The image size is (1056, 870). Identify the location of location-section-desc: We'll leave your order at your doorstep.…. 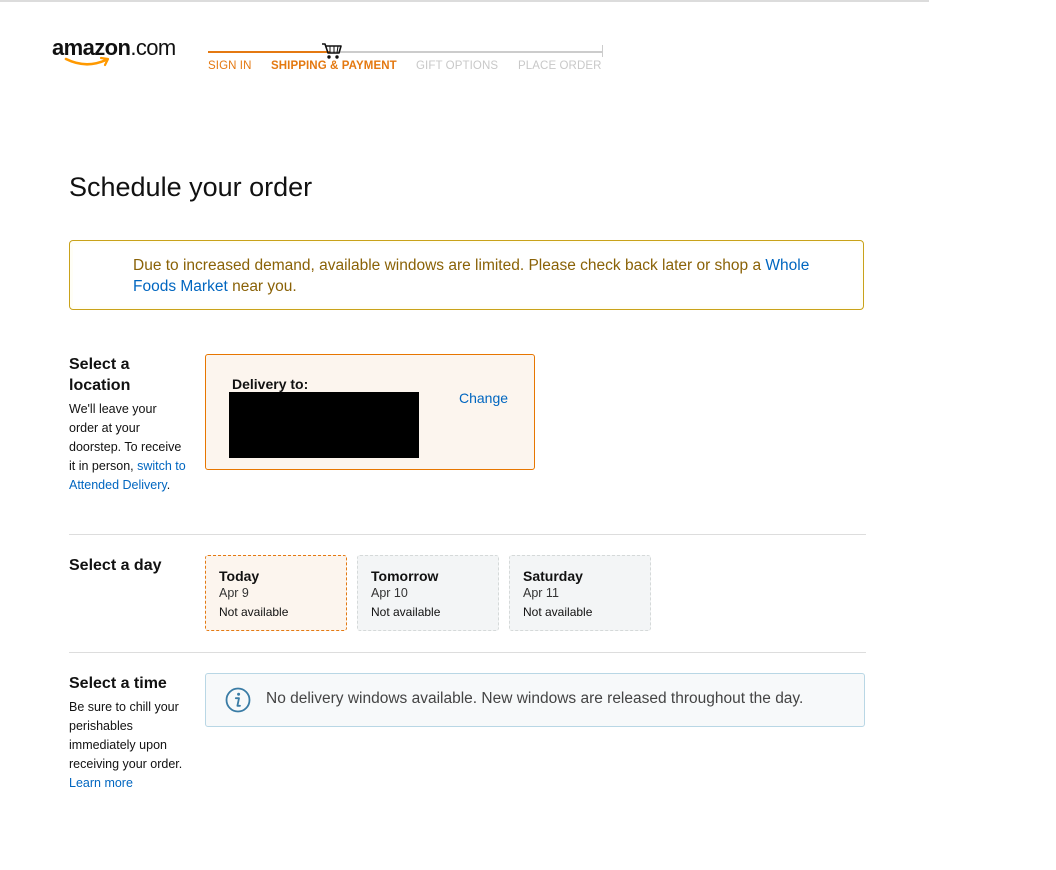
(127, 447).